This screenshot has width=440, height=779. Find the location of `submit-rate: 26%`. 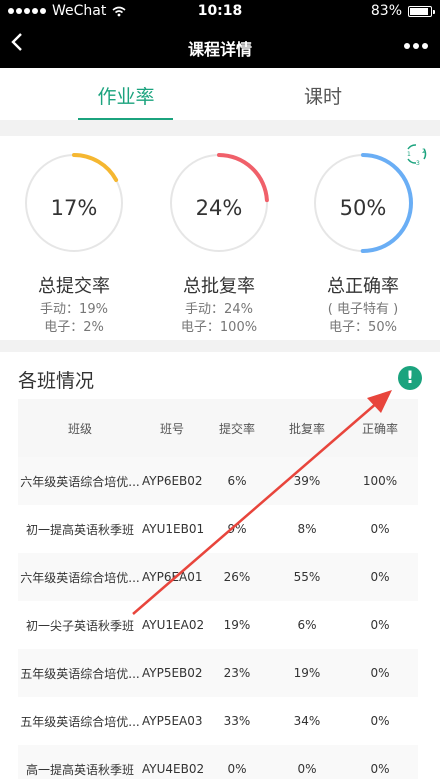

submit-rate: 26% is located at coordinates (237, 577).